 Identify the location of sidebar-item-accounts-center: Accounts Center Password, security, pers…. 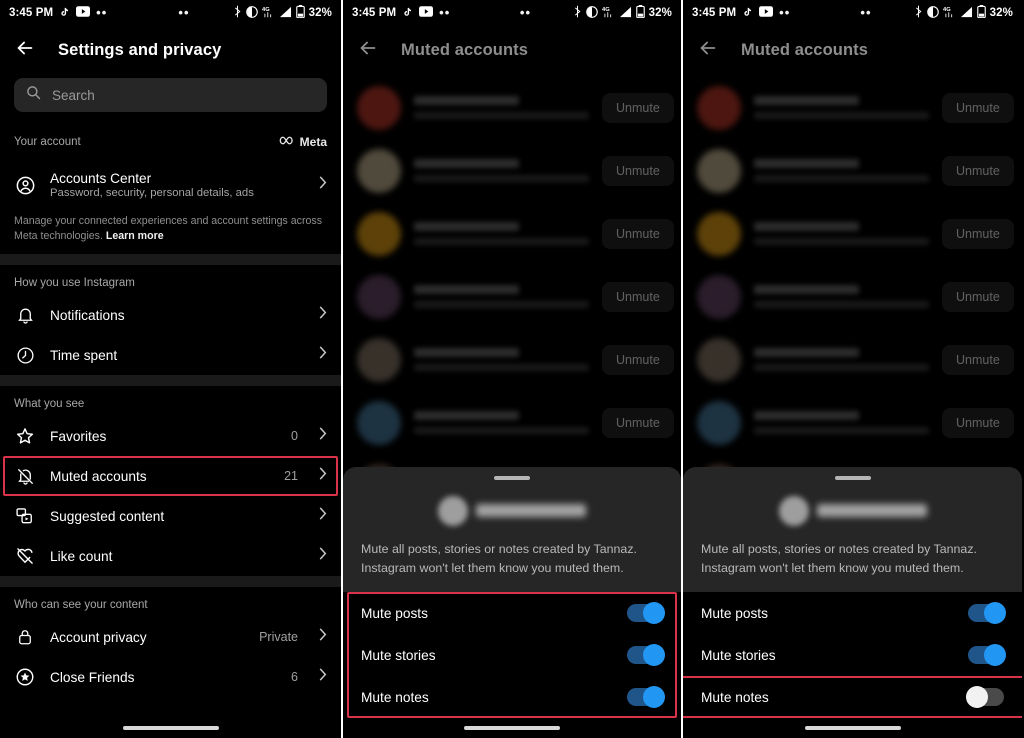
(170, 185).